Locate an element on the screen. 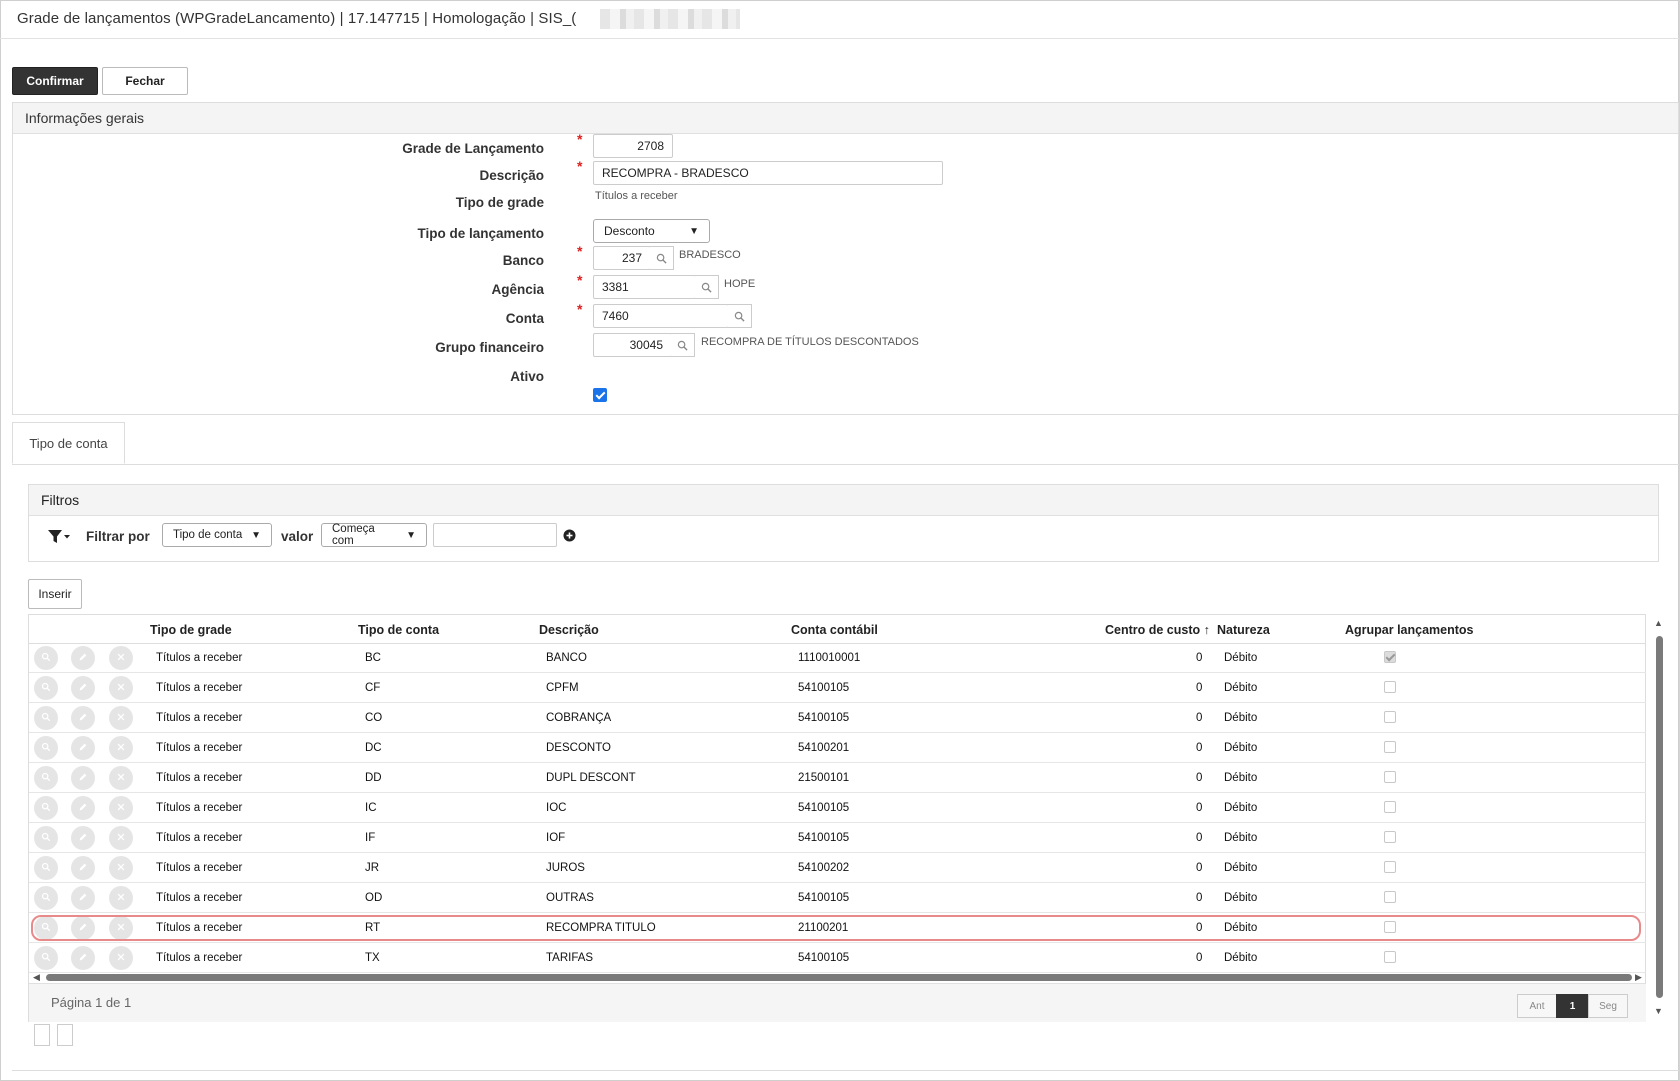 The width and height of the screenshot is (1679, 1081). funnel-icon is located at coordinates (59, 539).